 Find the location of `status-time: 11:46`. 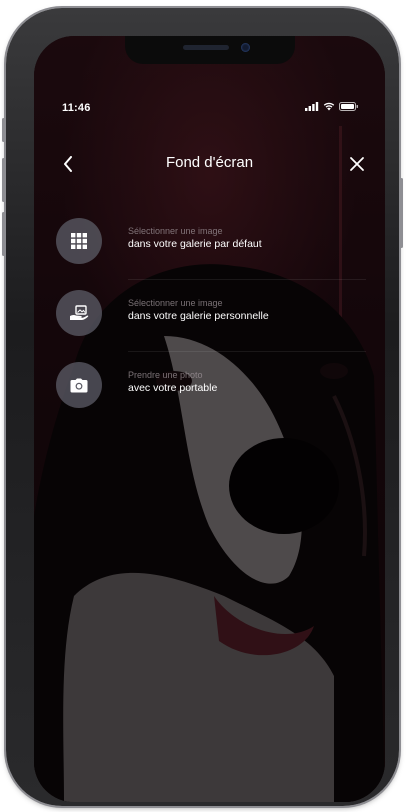

status-time: 11:46 is located at coordinates (76, 108).